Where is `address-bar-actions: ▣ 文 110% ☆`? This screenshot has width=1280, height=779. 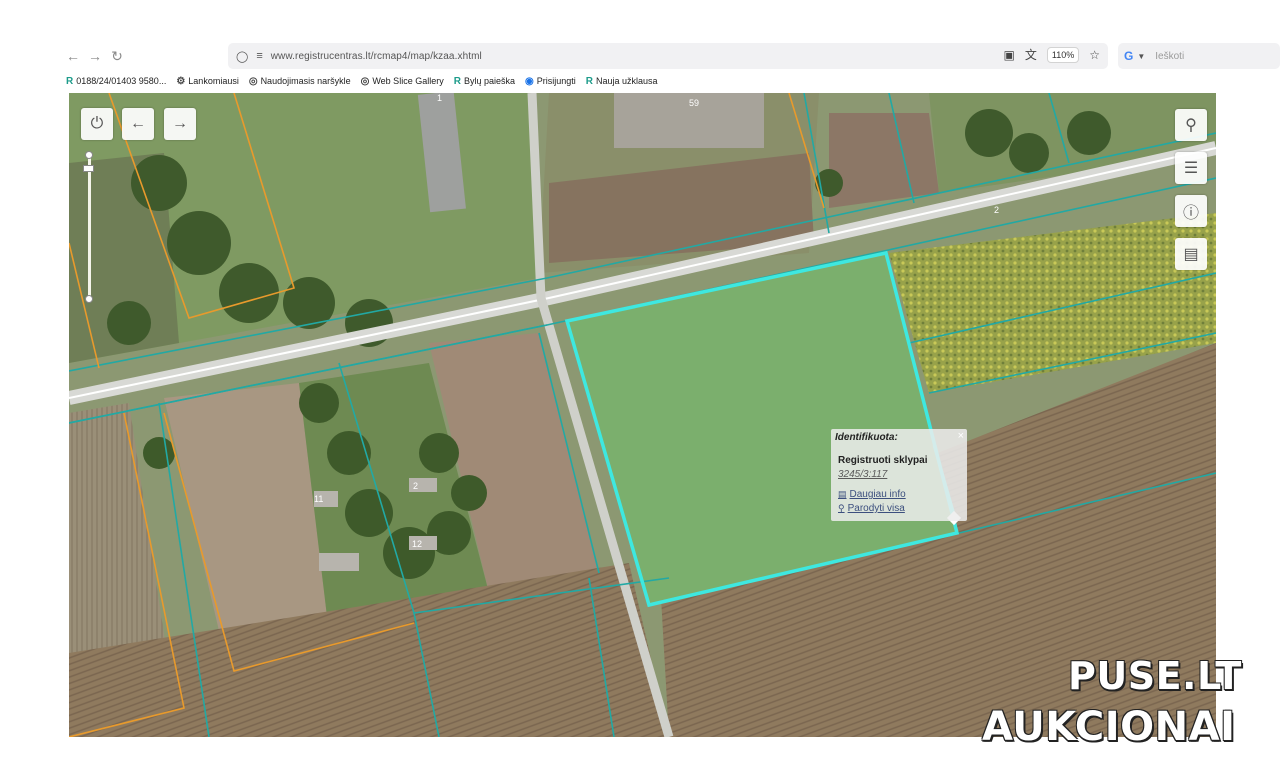
address-bar-actions: ▣ 文 110% ☆ is located at coordinates (1052, 54).